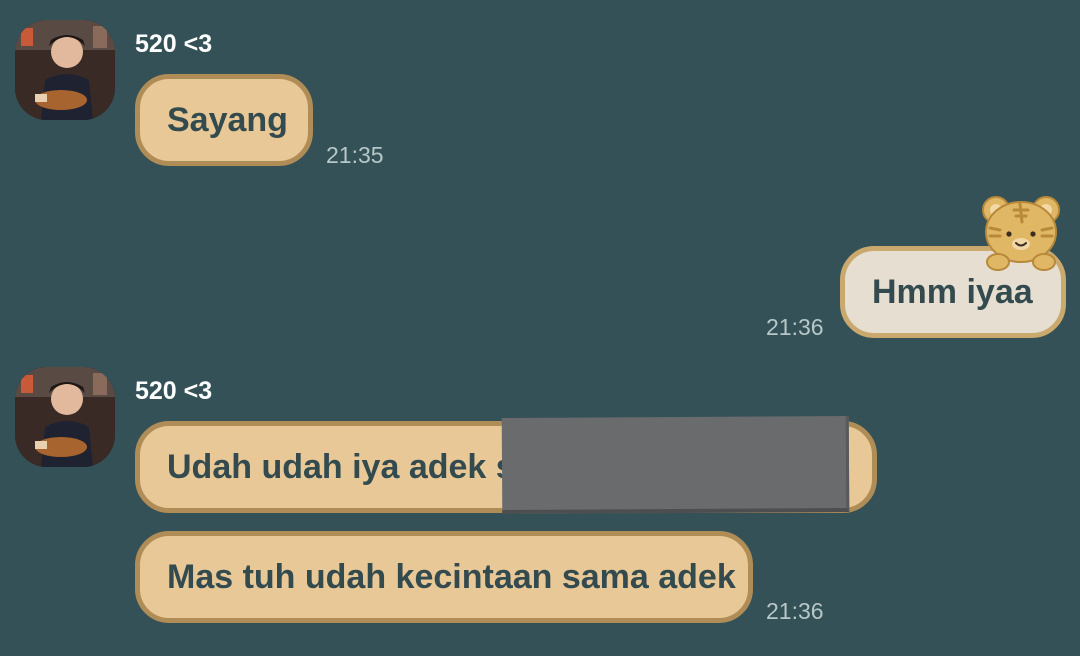 Image resolution: width=1080 pixels, height=656 pixels. I want to click on message-text: Hmm iyaa, so click(952, 292).